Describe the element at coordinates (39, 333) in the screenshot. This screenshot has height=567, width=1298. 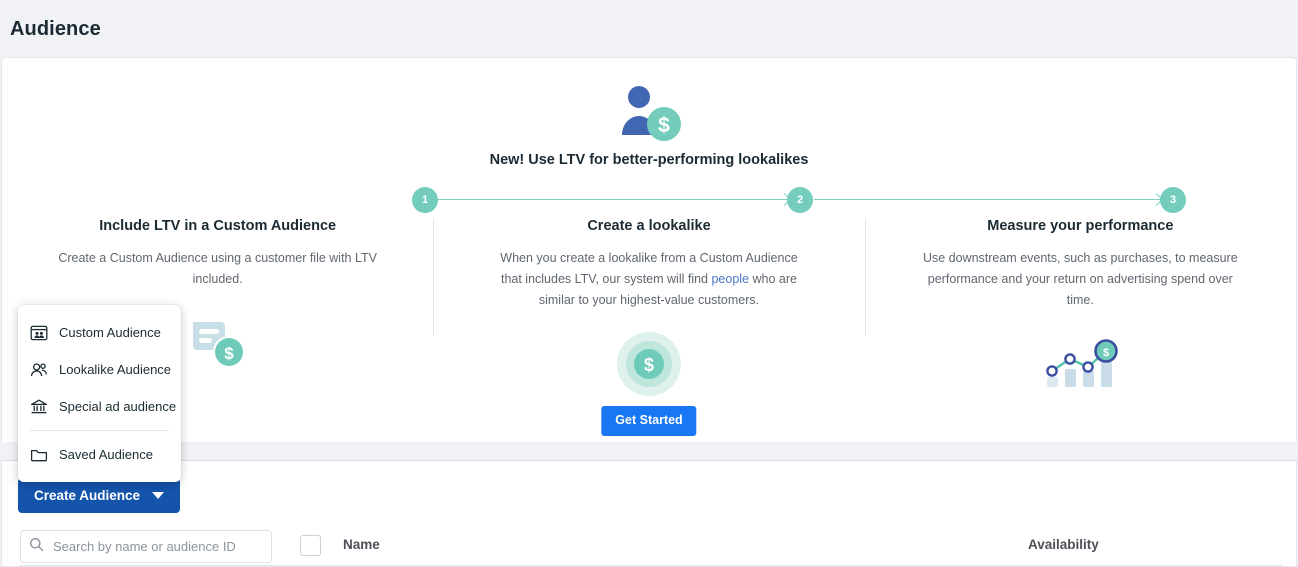
I see `custom-audience-icon` at that location.